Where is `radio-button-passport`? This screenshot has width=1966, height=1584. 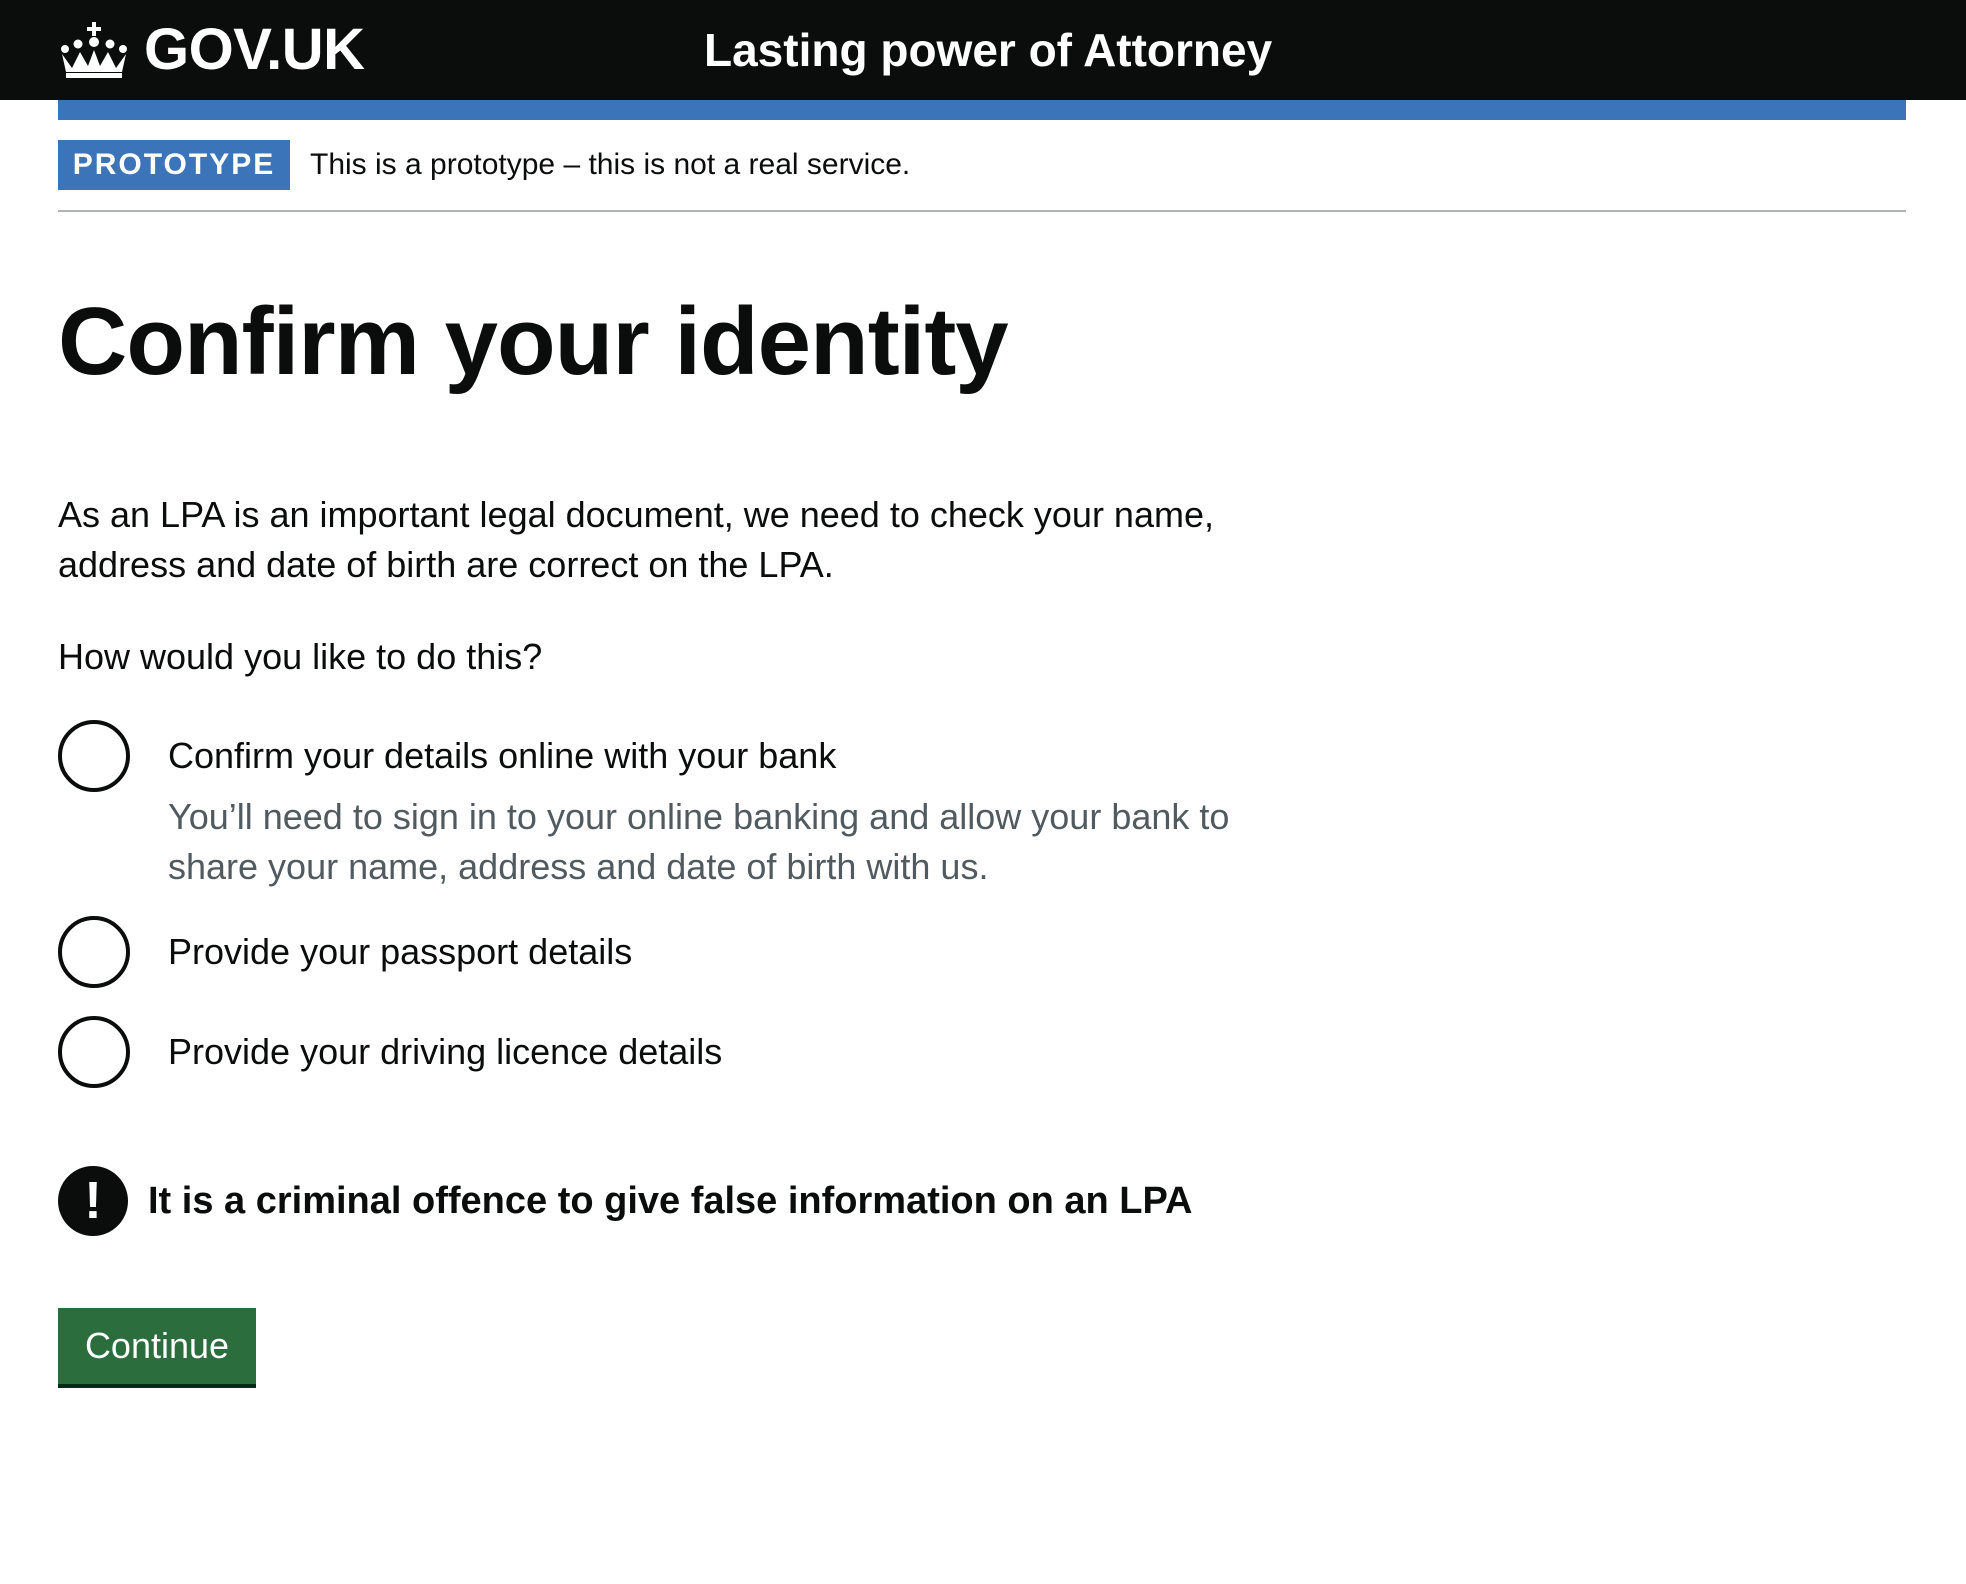 radio-button-passport is located at coordinates (94, 952).